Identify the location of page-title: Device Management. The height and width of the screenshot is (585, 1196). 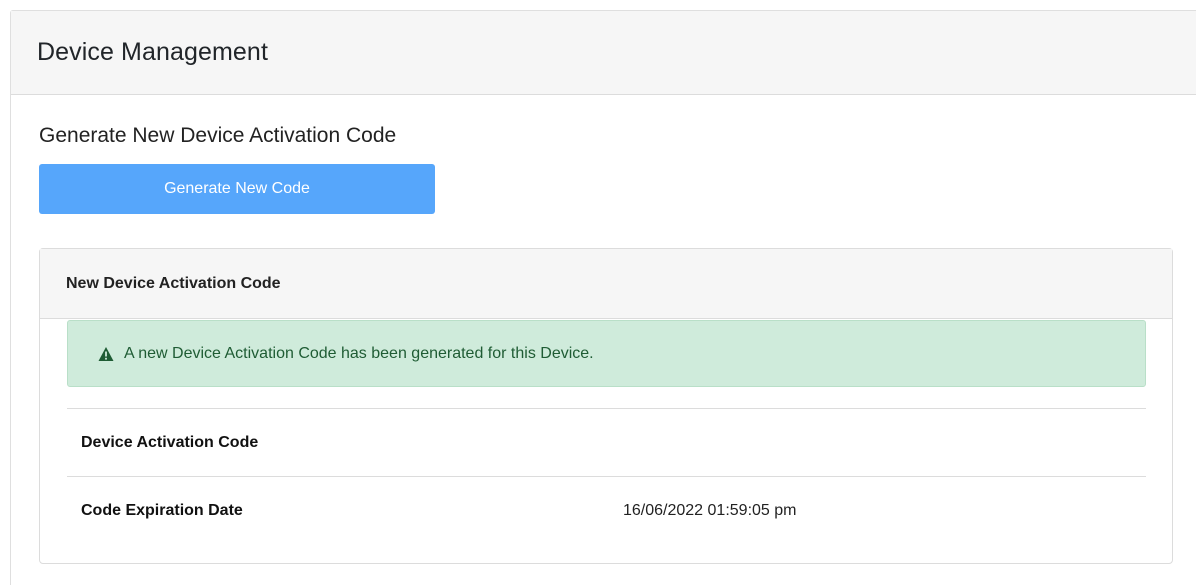
(152, 52).